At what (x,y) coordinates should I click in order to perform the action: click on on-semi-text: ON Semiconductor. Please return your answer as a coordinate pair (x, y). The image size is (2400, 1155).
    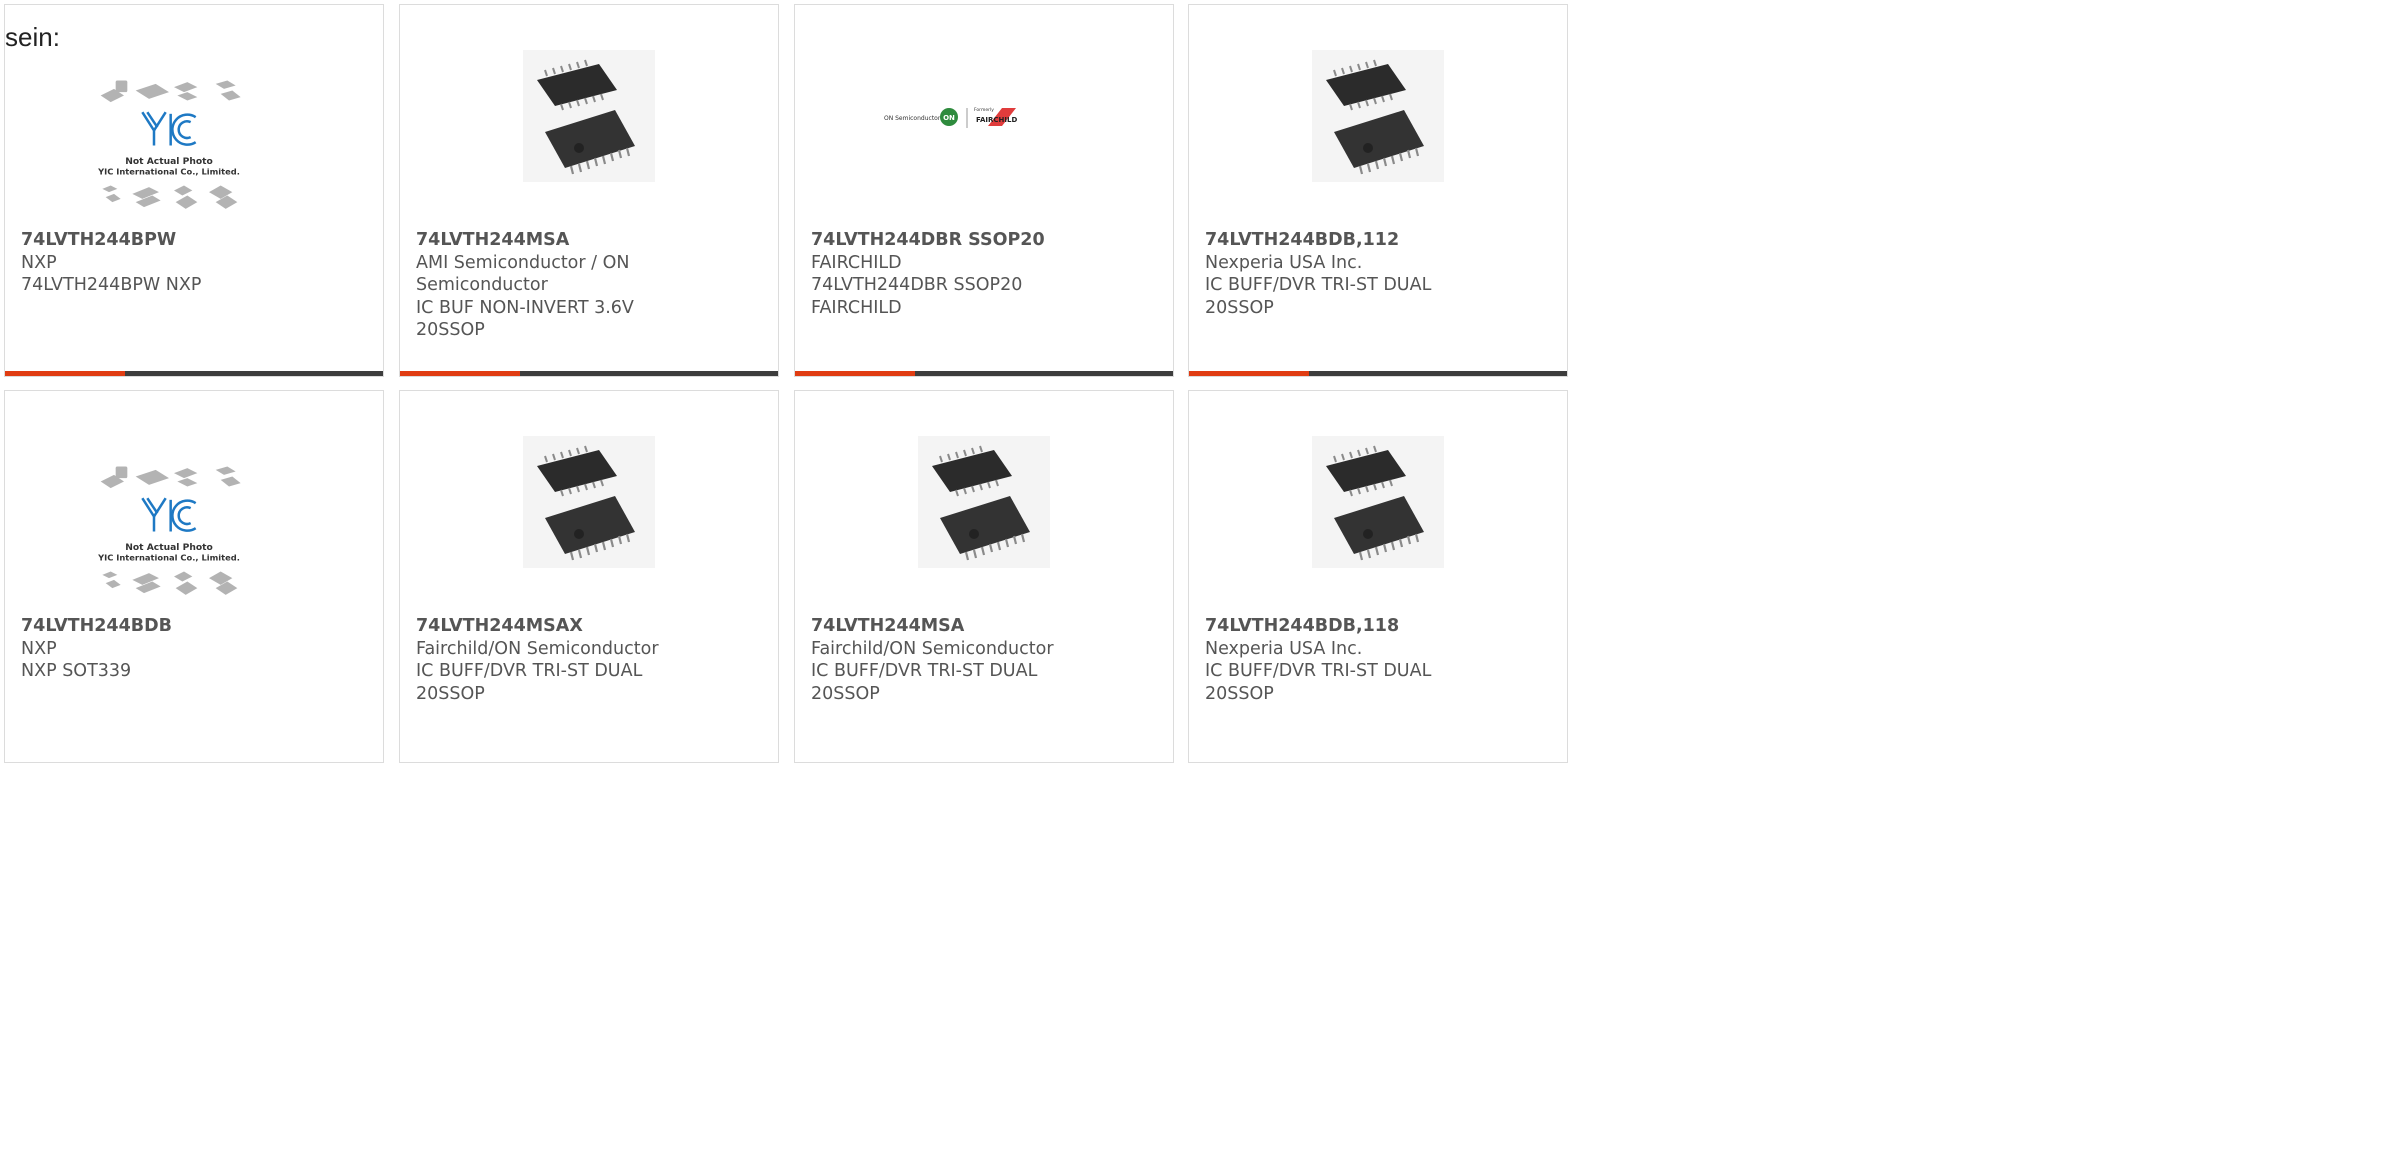
    Looking at the image, I should click on (912, 118).